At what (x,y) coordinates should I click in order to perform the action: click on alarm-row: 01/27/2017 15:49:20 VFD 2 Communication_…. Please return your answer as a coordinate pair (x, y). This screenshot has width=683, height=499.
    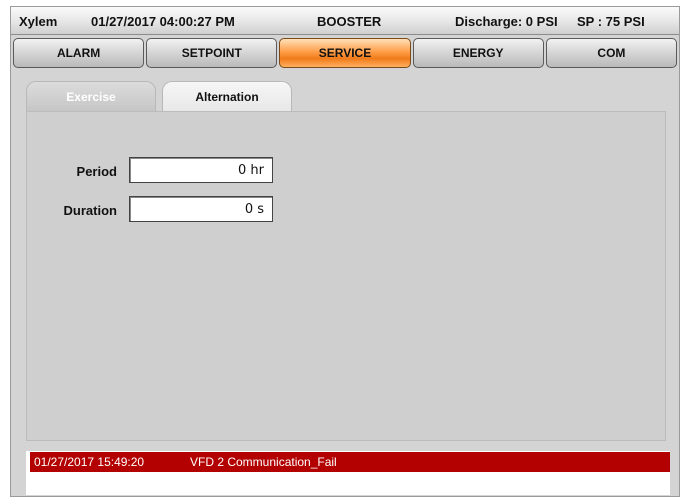
    Looking at the image, I should click on (350, 462).